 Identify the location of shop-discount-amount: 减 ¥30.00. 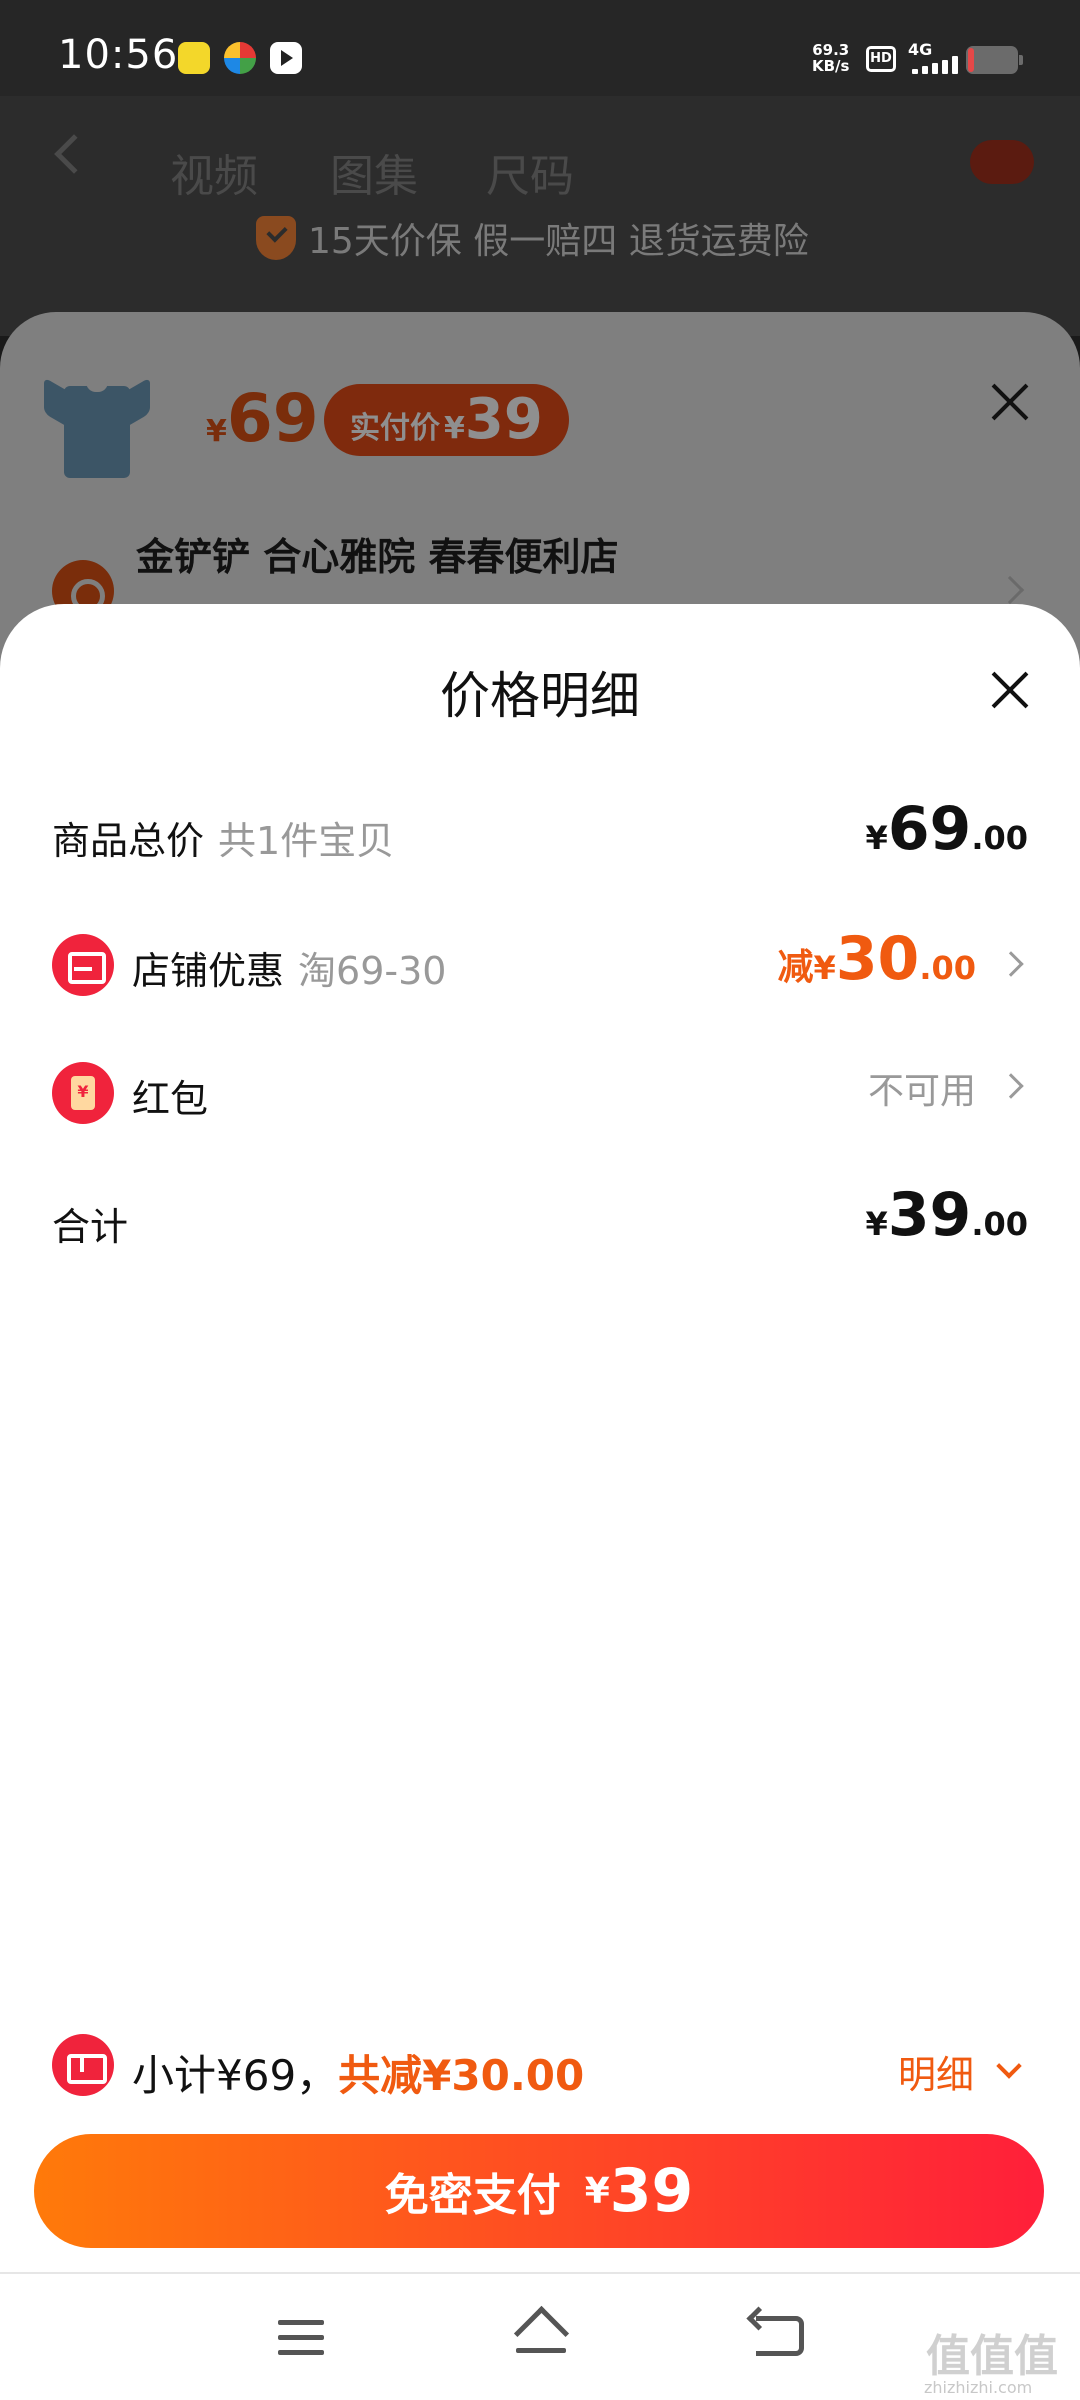
(903, 964).